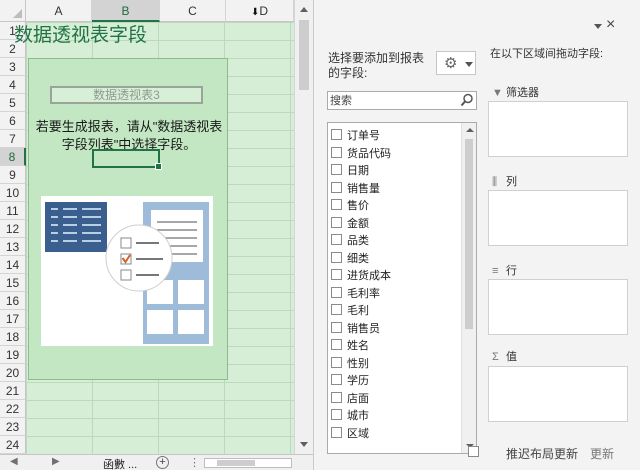 The height and width of the screenshot is (470, 640). Describe the element at coordinates (13, 319) in the screenshot. I see `row-header-17: 17` at that location.